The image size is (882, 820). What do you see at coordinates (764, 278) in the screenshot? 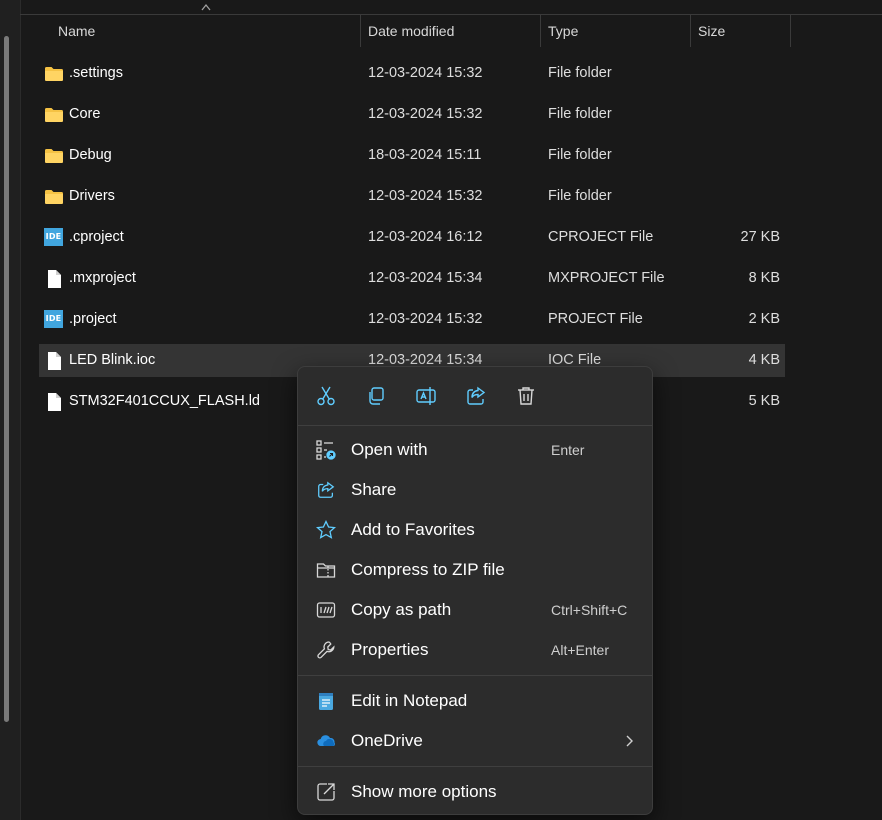
I see `file-size: 8 KB` at bounding box center [764, 278].